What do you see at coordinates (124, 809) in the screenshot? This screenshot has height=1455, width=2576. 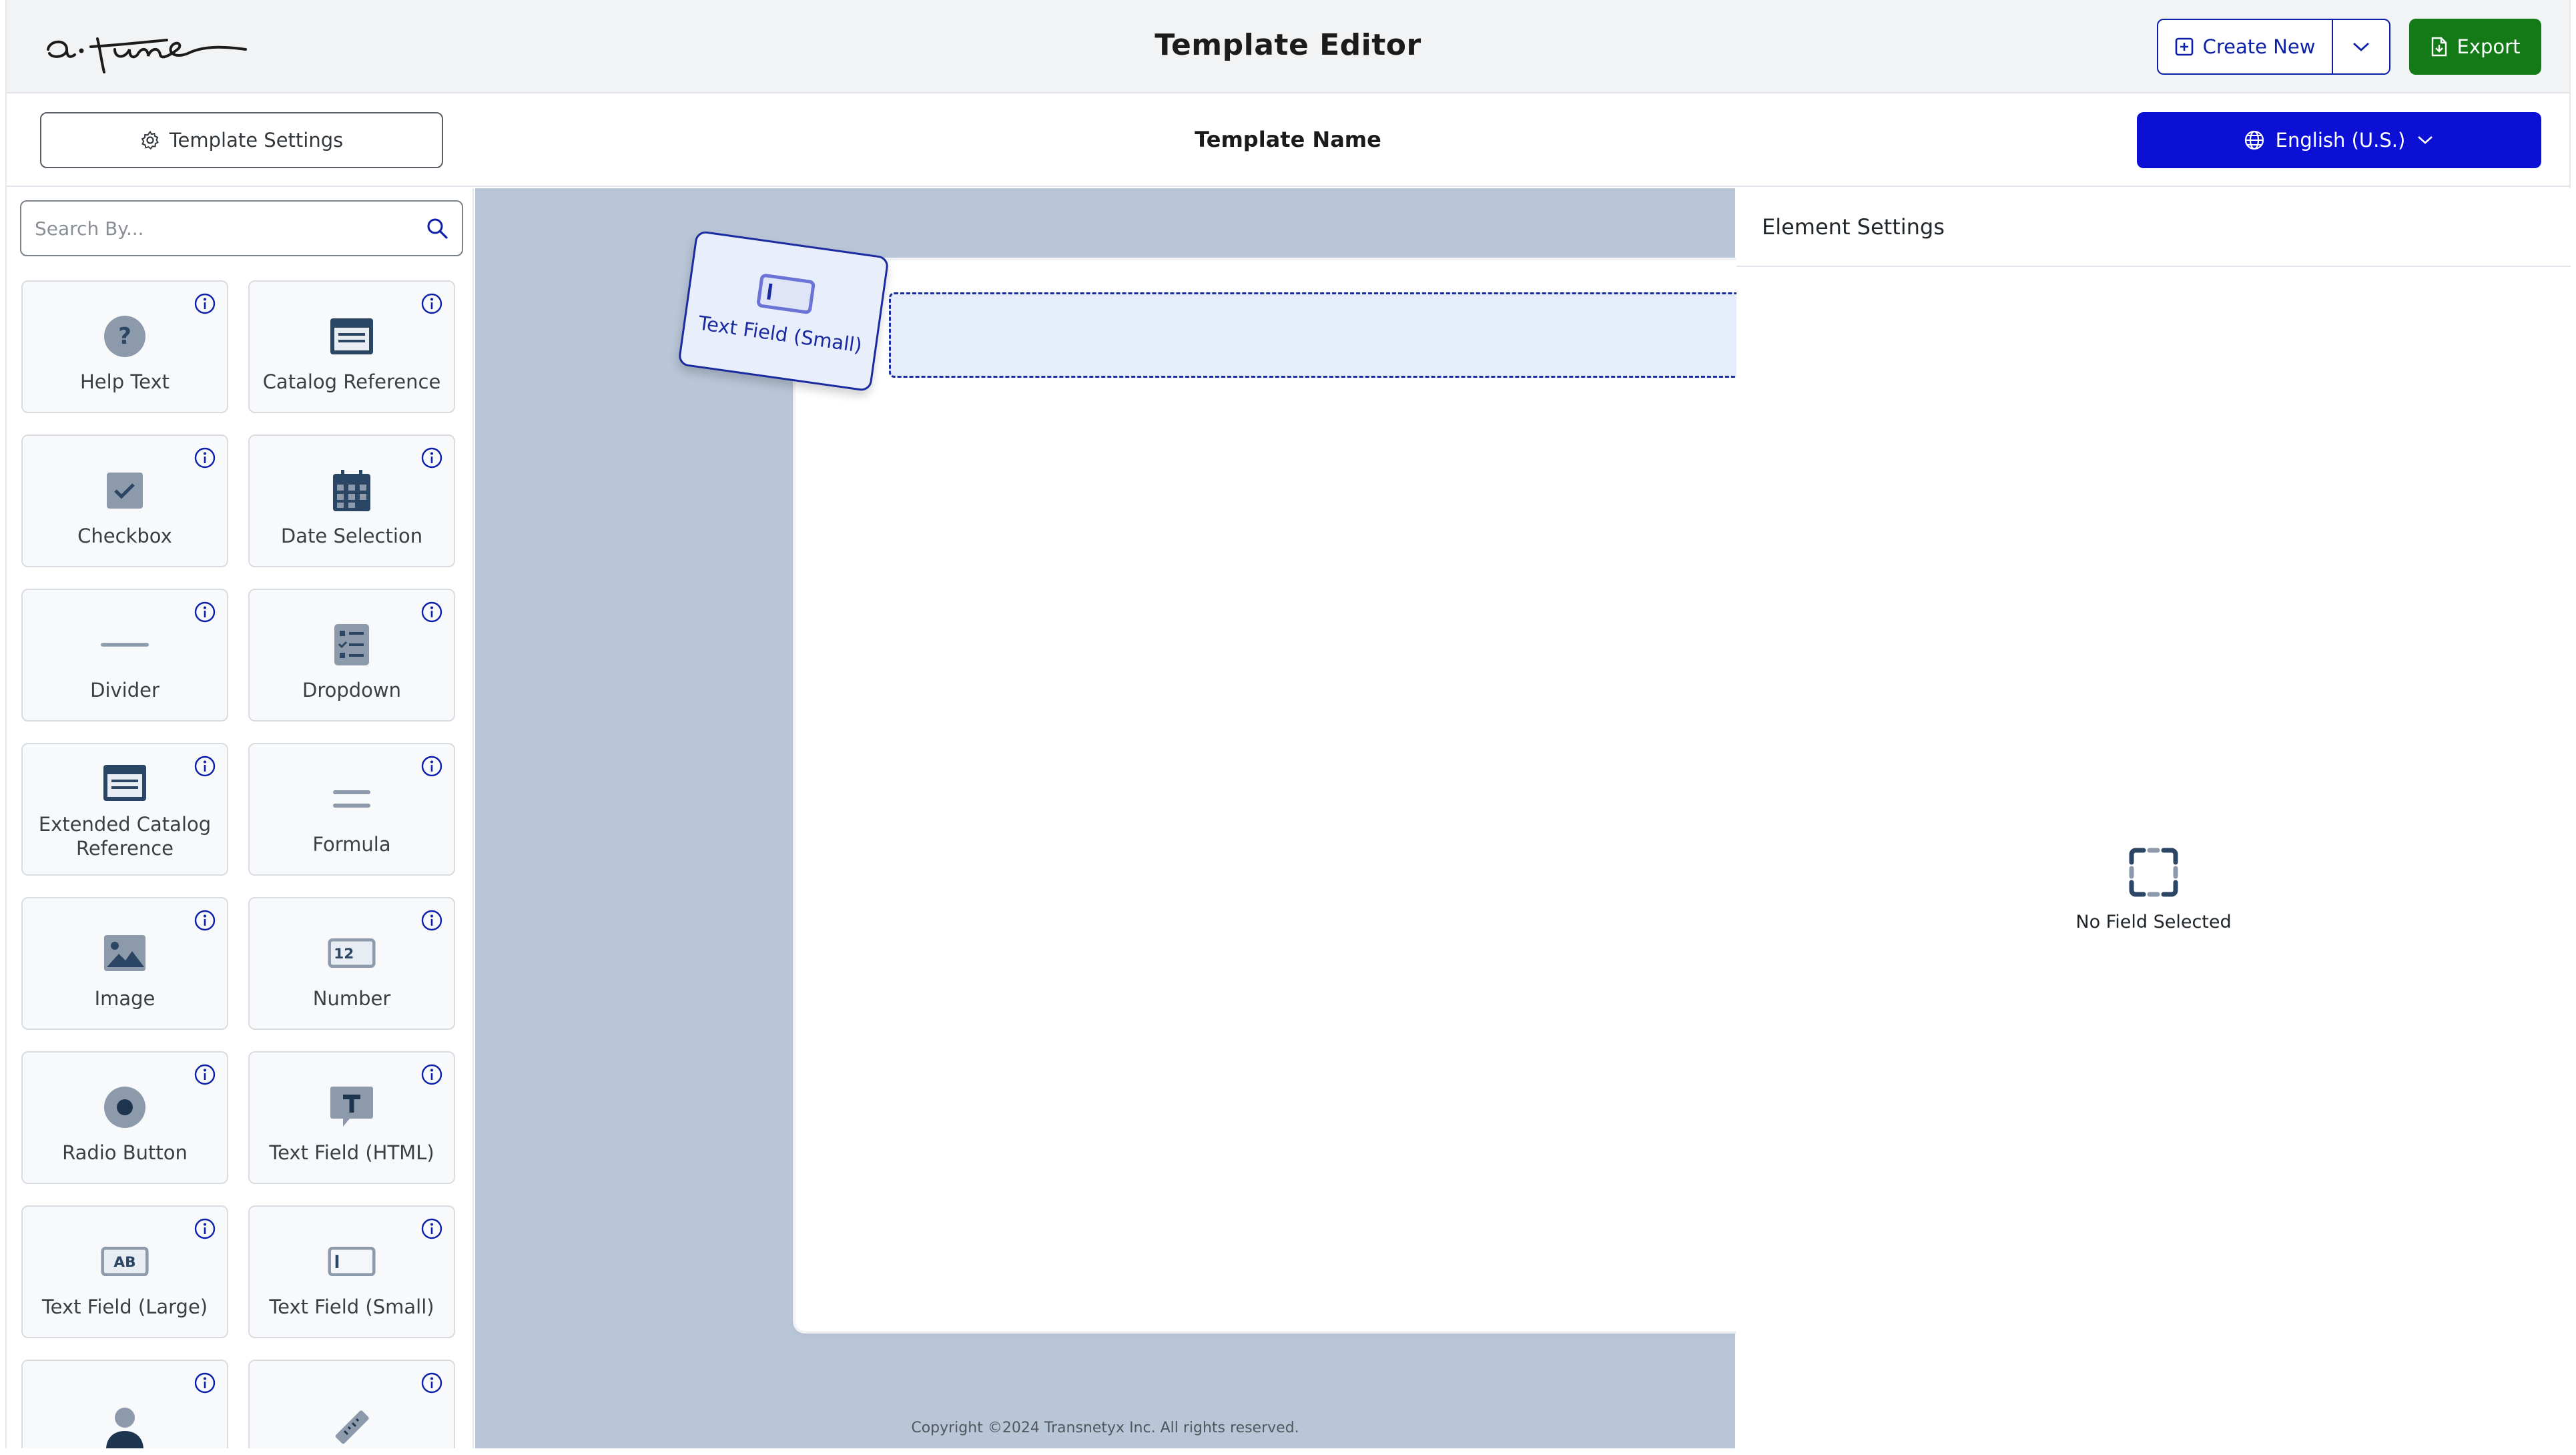 I see `palette-item-extended-catalog-reference: Extended Catalog Reference` at bounding box center [124, 809].